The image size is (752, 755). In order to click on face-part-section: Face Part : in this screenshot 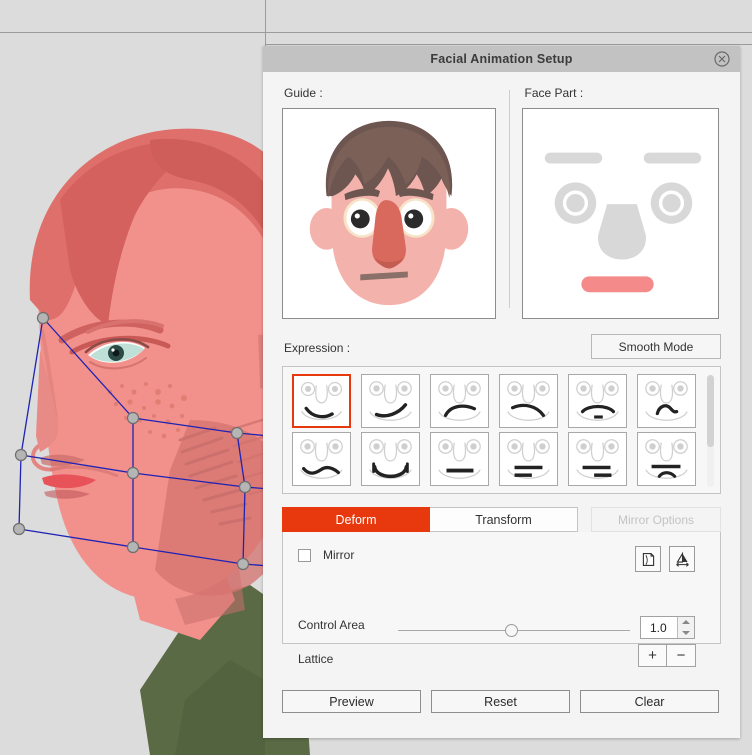, I will do `click(621, 202)`.